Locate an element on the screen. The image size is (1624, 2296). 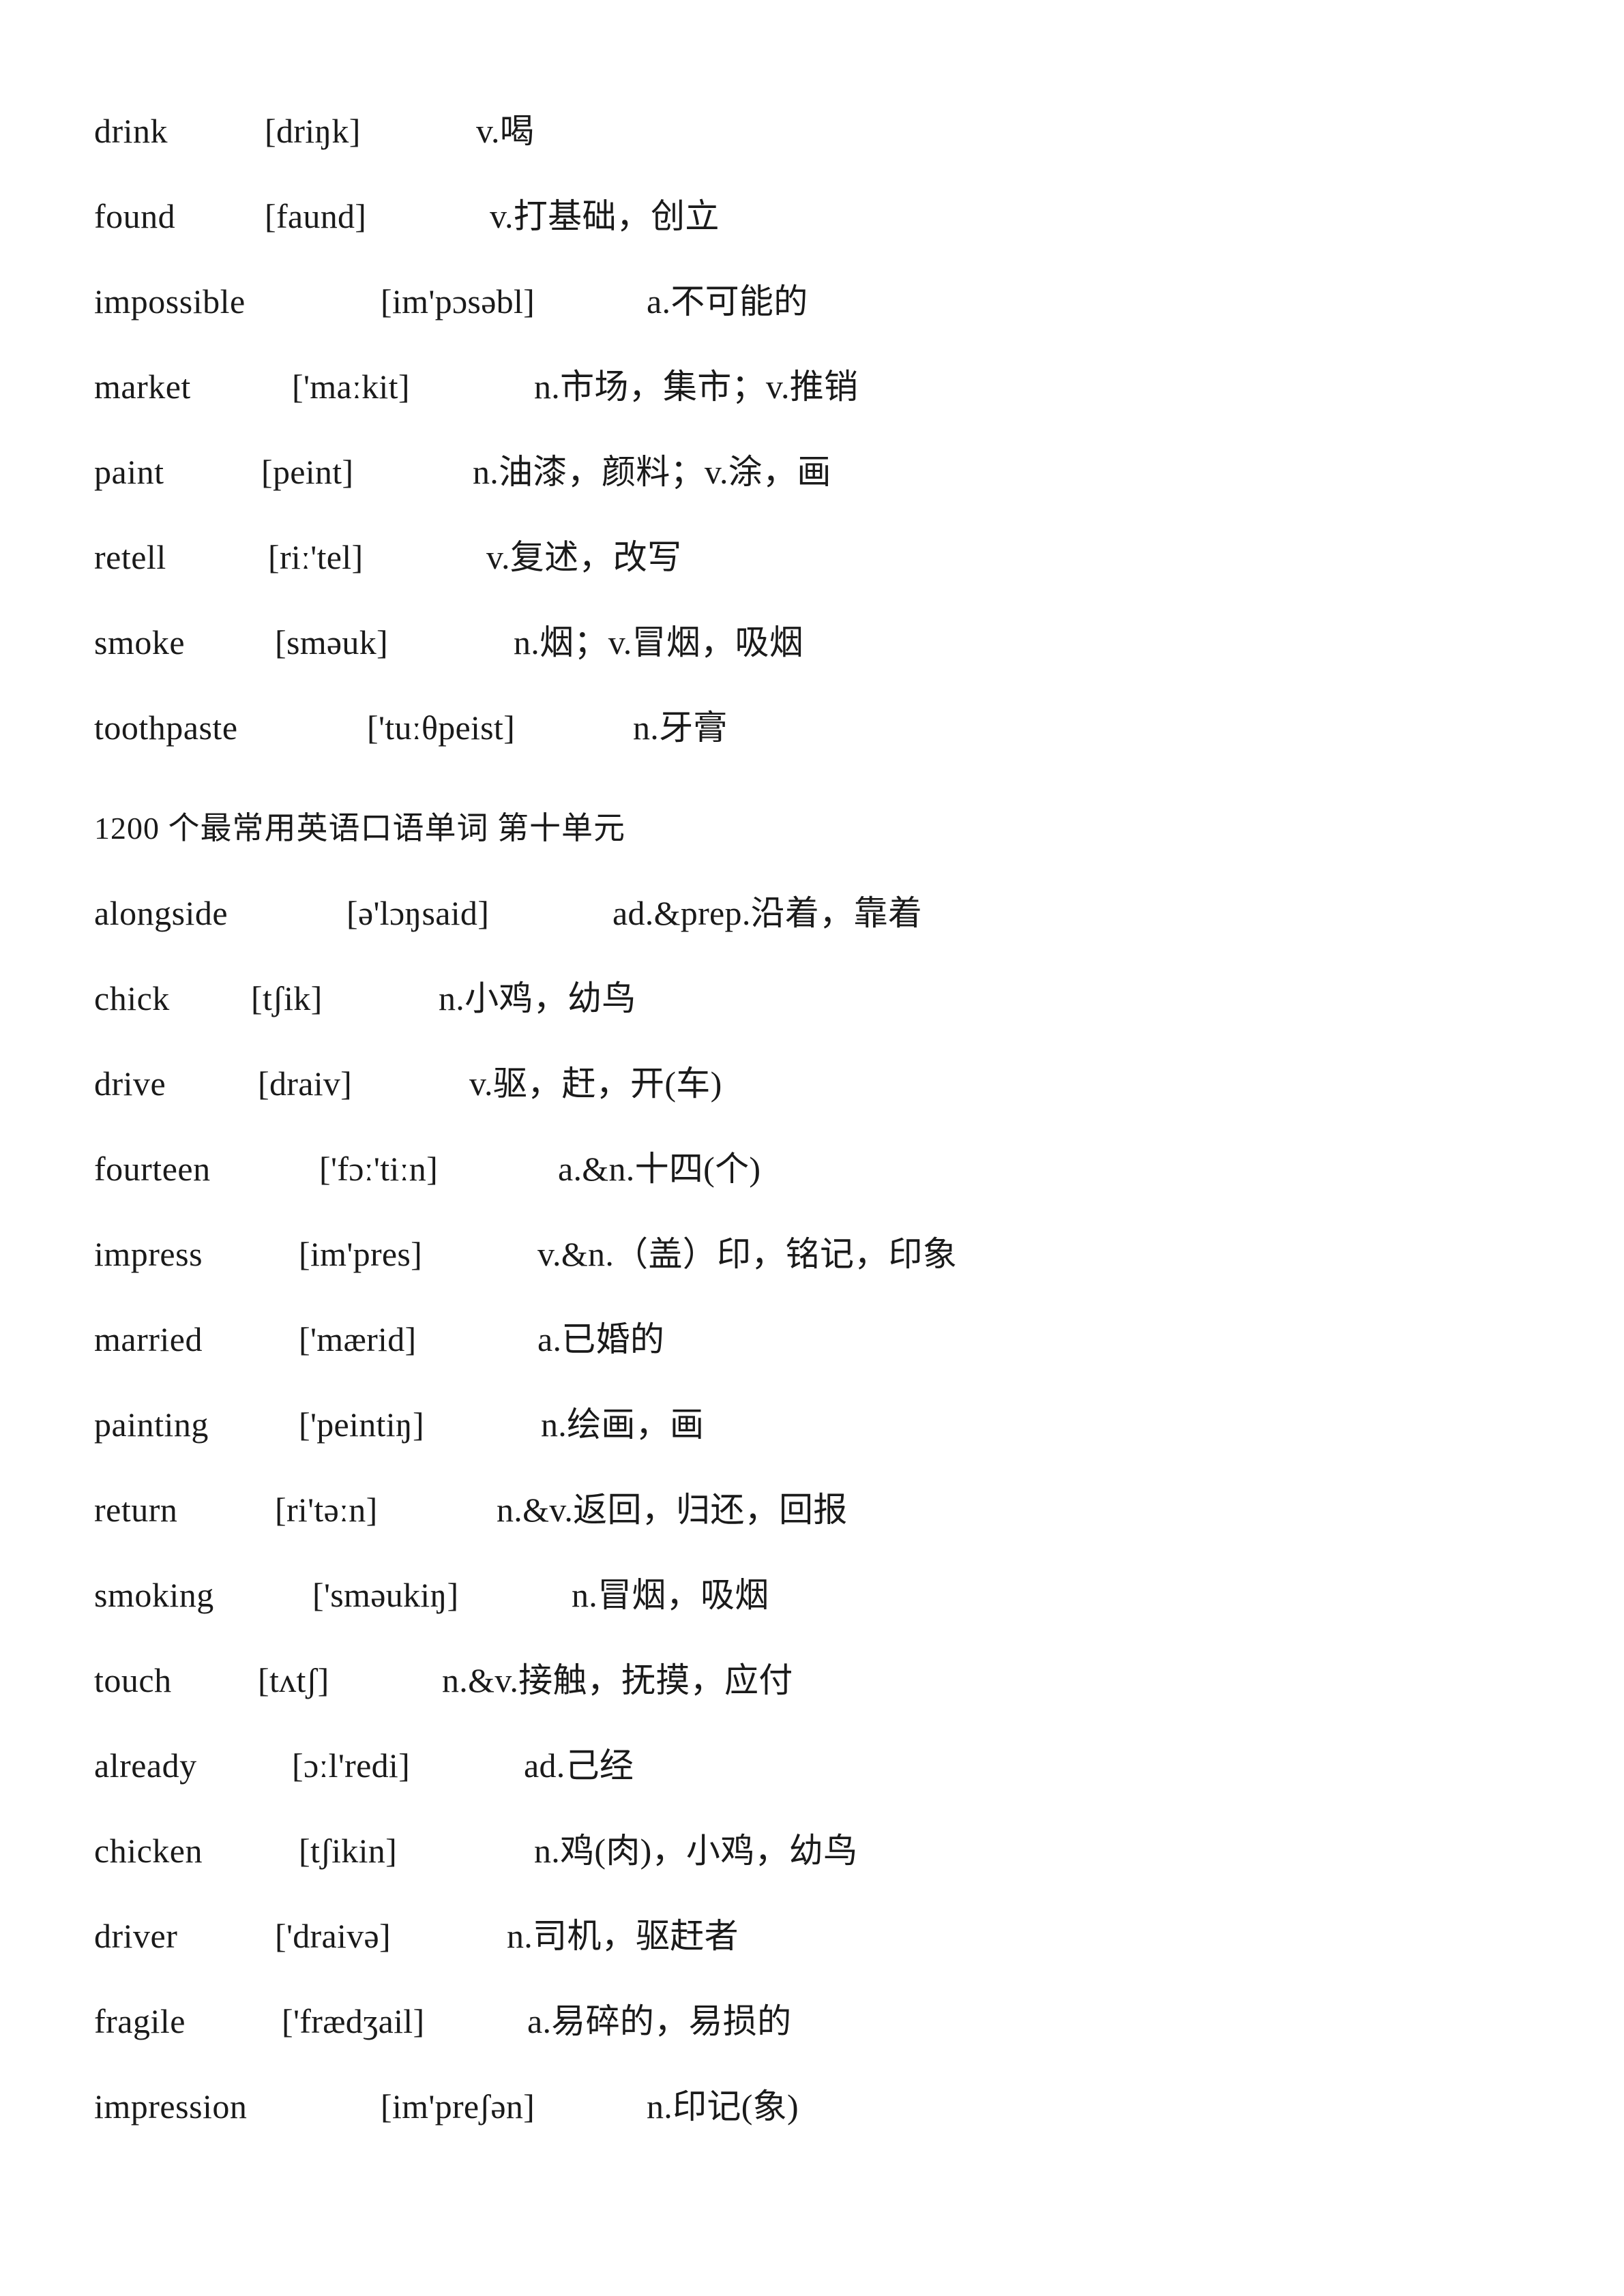
entry-word: chick is located at coordinates (132, 998).